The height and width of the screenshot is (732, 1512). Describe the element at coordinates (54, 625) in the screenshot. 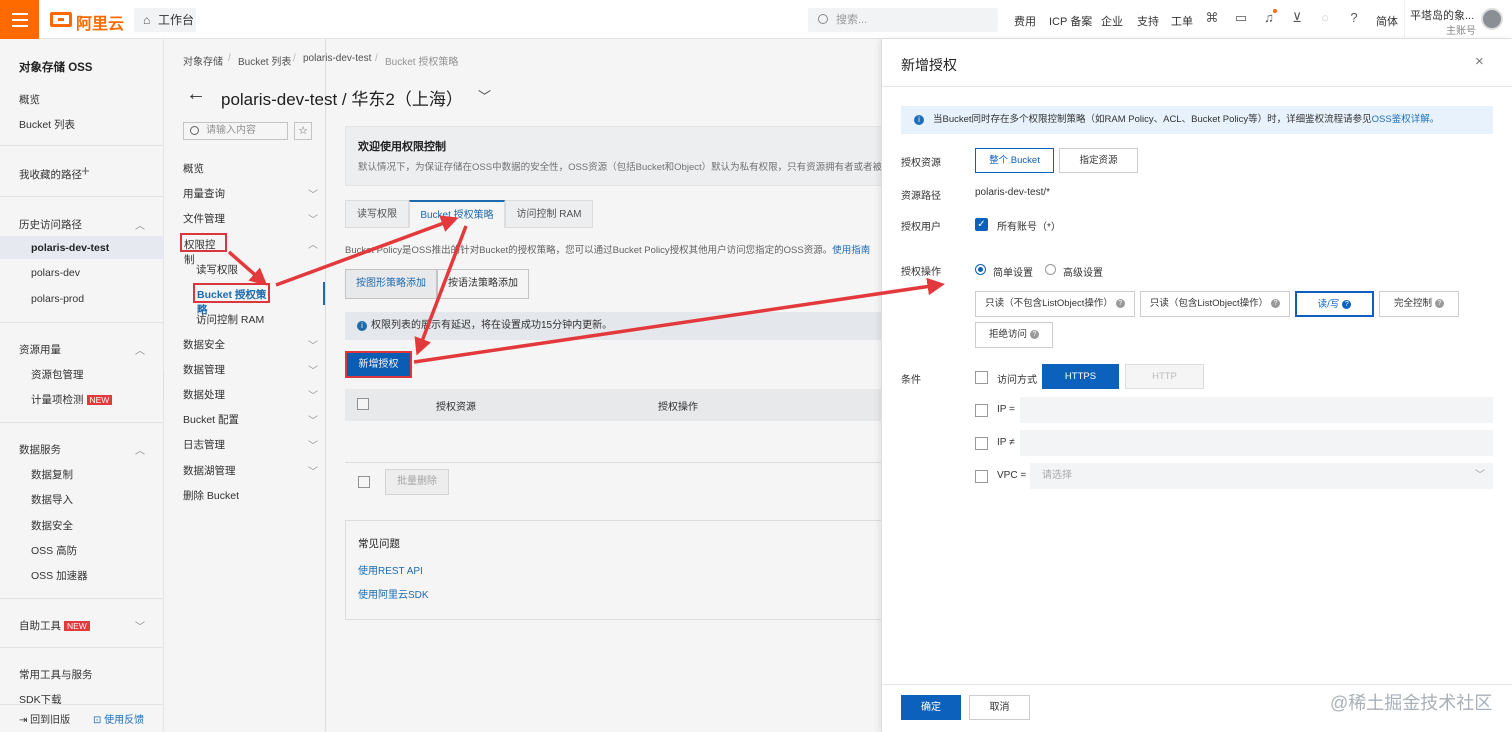

I see `sidebar-self-tools: 自助工具 NEW` at that location.